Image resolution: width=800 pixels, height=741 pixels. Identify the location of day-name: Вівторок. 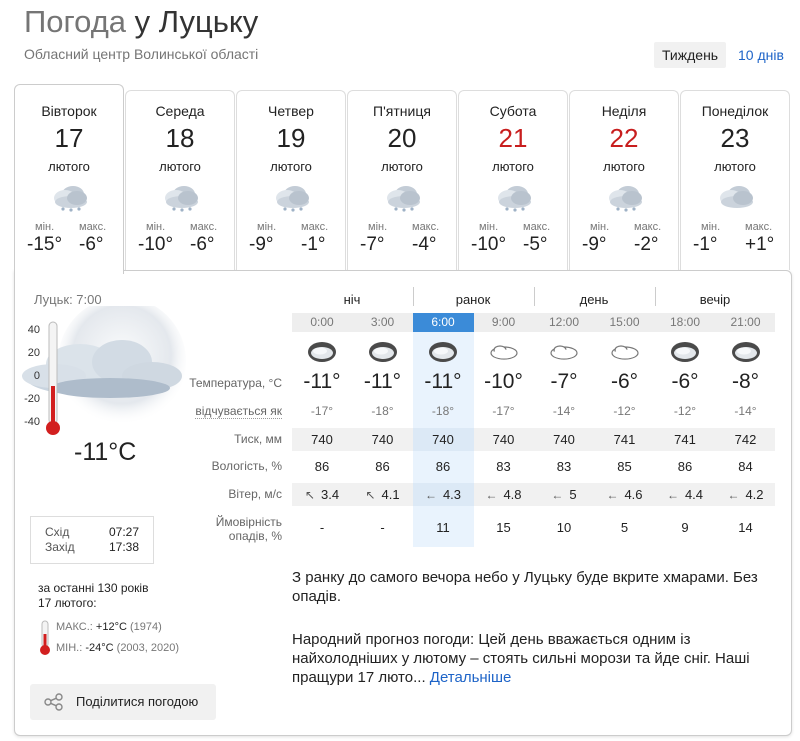
(69, 111).